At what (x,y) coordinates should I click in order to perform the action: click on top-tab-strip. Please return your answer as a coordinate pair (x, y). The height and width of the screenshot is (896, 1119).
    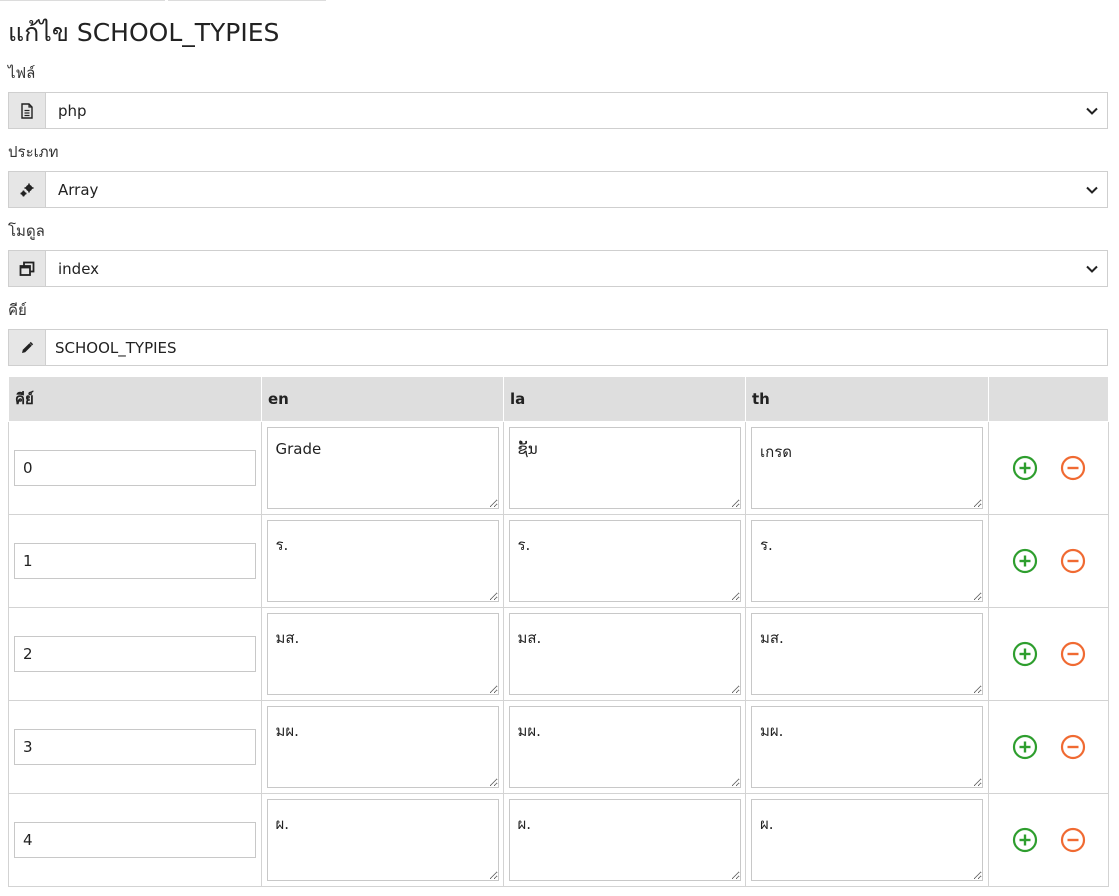
    Looking at the image, I should click on (165, 1).